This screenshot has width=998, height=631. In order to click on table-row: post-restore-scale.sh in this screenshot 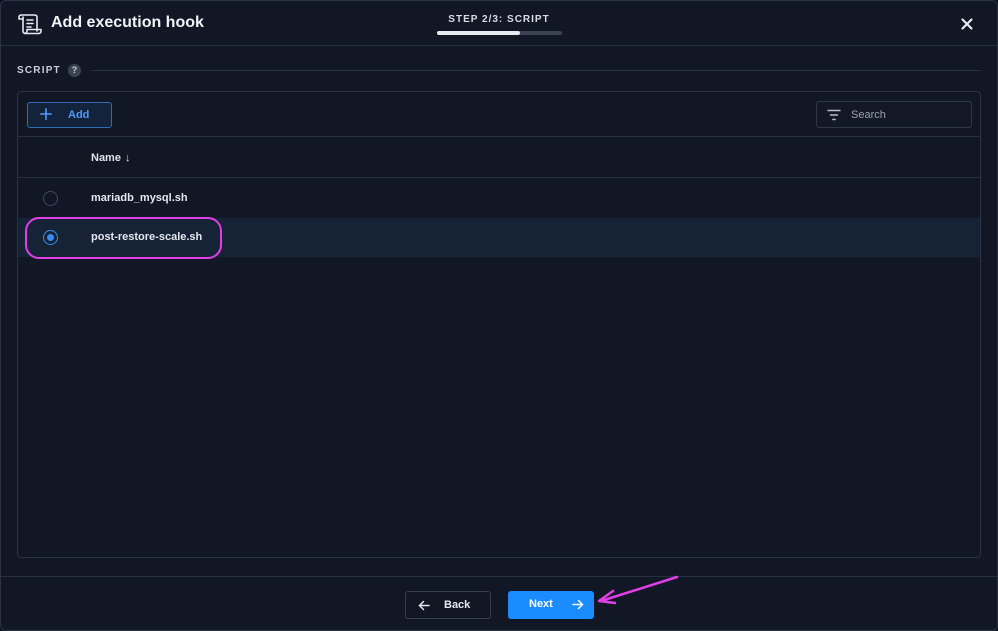, I will do `click(499, 237)`.